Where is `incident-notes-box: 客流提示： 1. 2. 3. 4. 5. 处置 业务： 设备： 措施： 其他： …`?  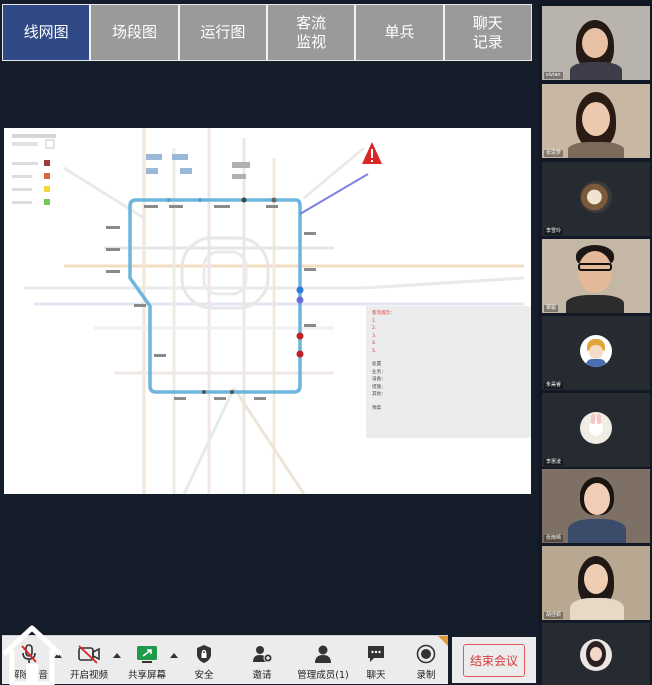
incident-notes-box: 客流提示： 1. 2. 3. 4. 5. 处置 业务： 设备： 措施： 其他： … is located at coordinates (448, 372).